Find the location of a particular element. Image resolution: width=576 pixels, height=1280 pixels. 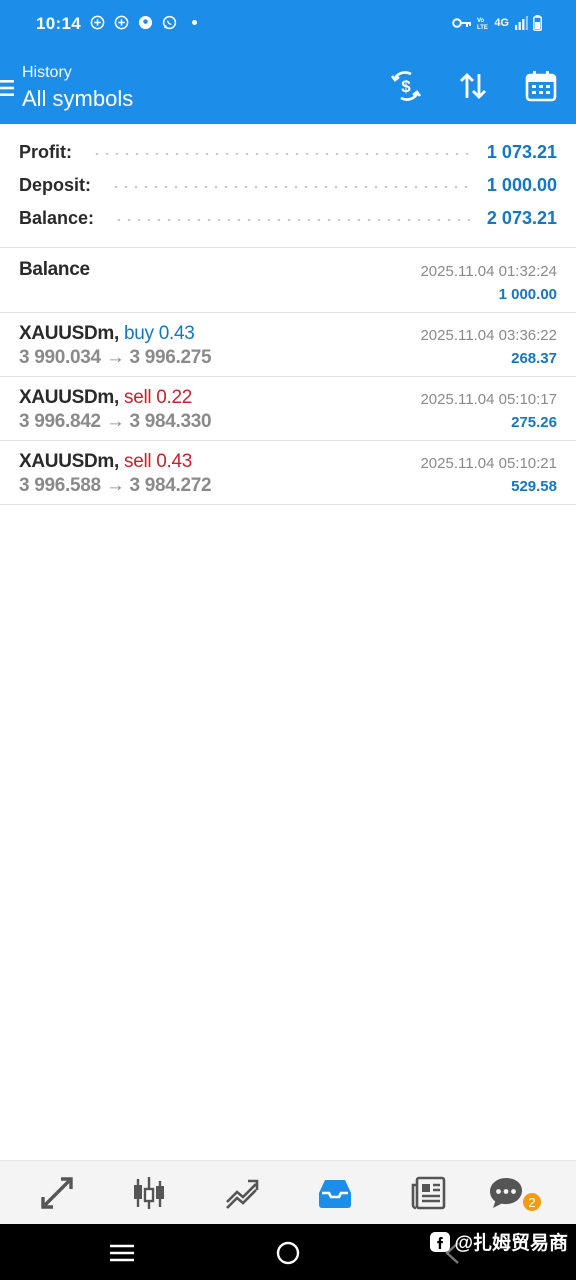

sort-icon is located at coordinates (473, 86).